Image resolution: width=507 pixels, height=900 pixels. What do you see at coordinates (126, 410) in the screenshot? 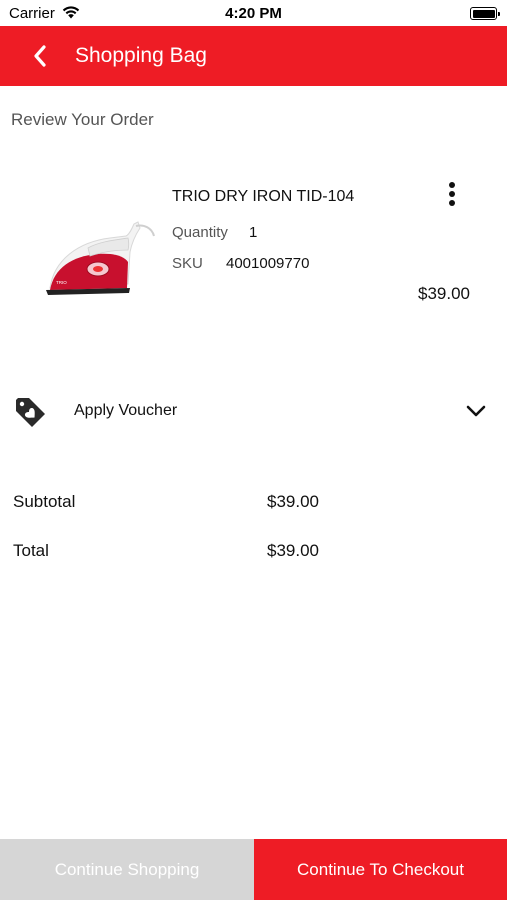
I see `apply-voucher-label: Apply Voucher` at bounding box center [126, 410].